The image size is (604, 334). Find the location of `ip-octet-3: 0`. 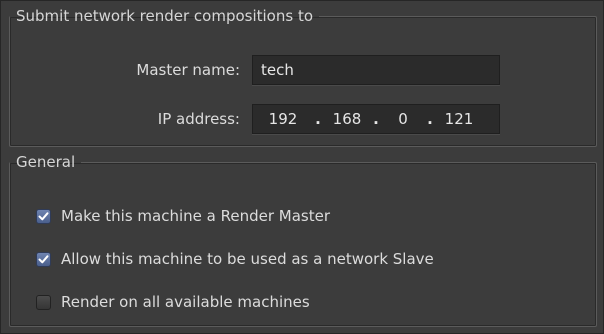

ip-octet-3: 0 is located at coordinates (403, 119).